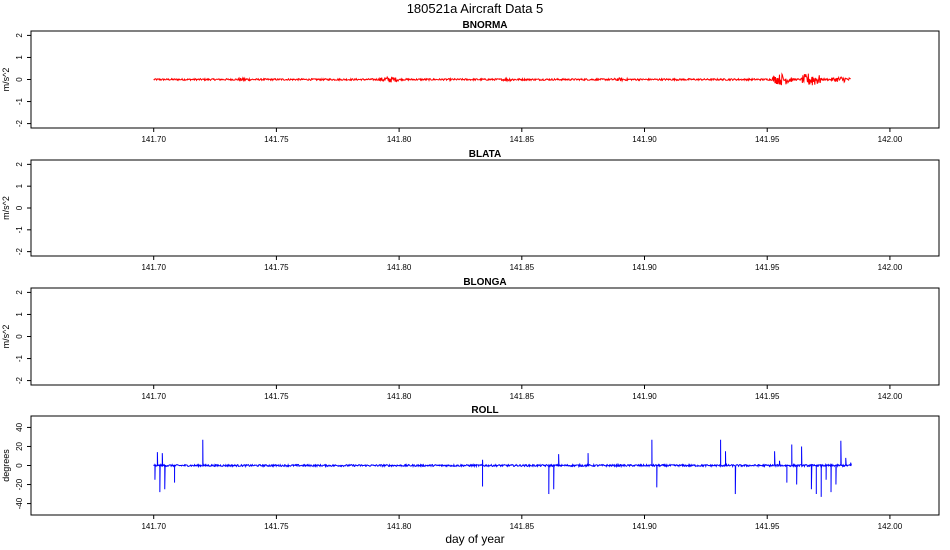  What do you see at coordinates (6, 465) in the screenshot?
I see `y-axis-label: degrees` at bounding box center [6, 465].